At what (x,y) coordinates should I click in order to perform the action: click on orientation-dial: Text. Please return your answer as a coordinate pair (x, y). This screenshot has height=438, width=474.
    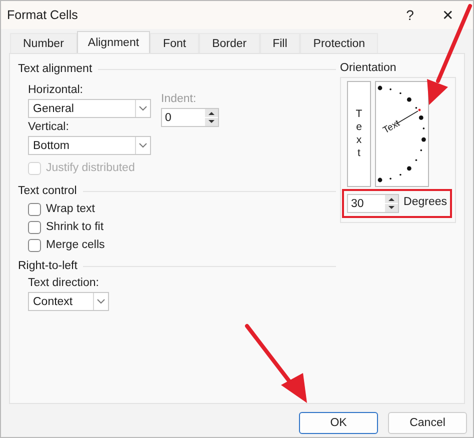
    Looking at the image, I should click on (402, 134).